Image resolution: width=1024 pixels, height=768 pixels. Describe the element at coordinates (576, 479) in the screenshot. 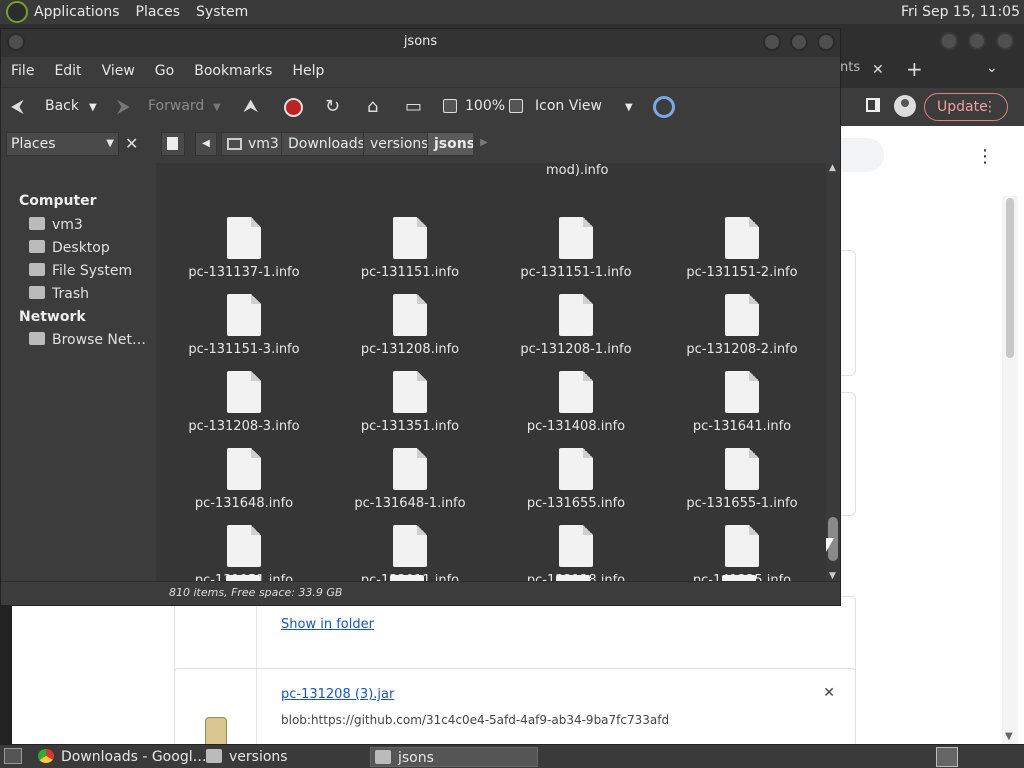

I see `file-item: pc-131655.info` at that location.